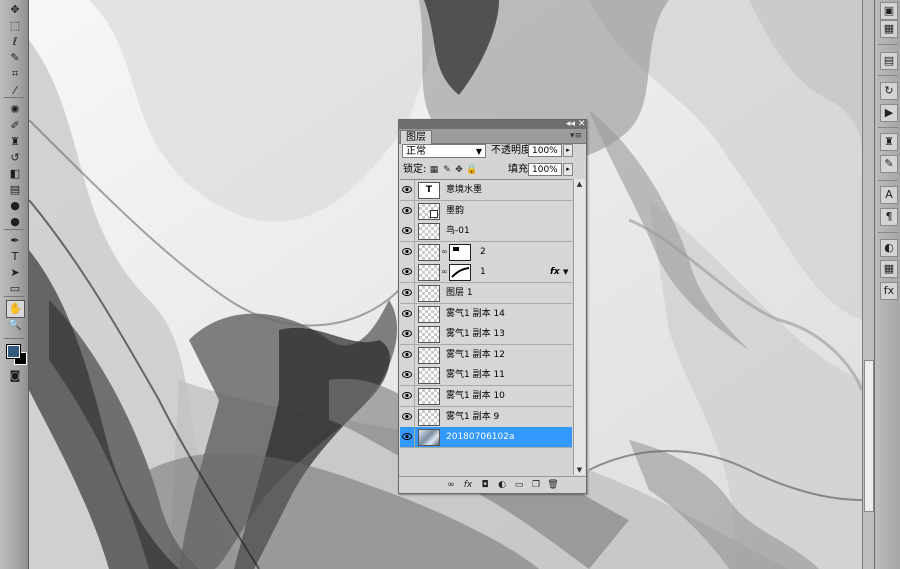  What do you see at coordinates (545, 169) in the screenshot?
I see `fill-field: 100%` at bounding box center [545, 169].